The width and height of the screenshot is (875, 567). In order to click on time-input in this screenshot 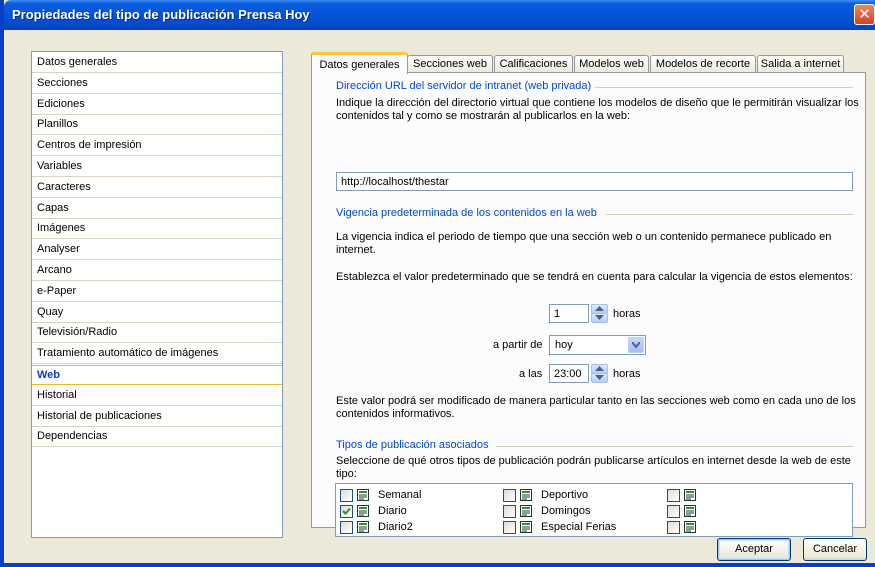, I will do `click(569, 373)`.